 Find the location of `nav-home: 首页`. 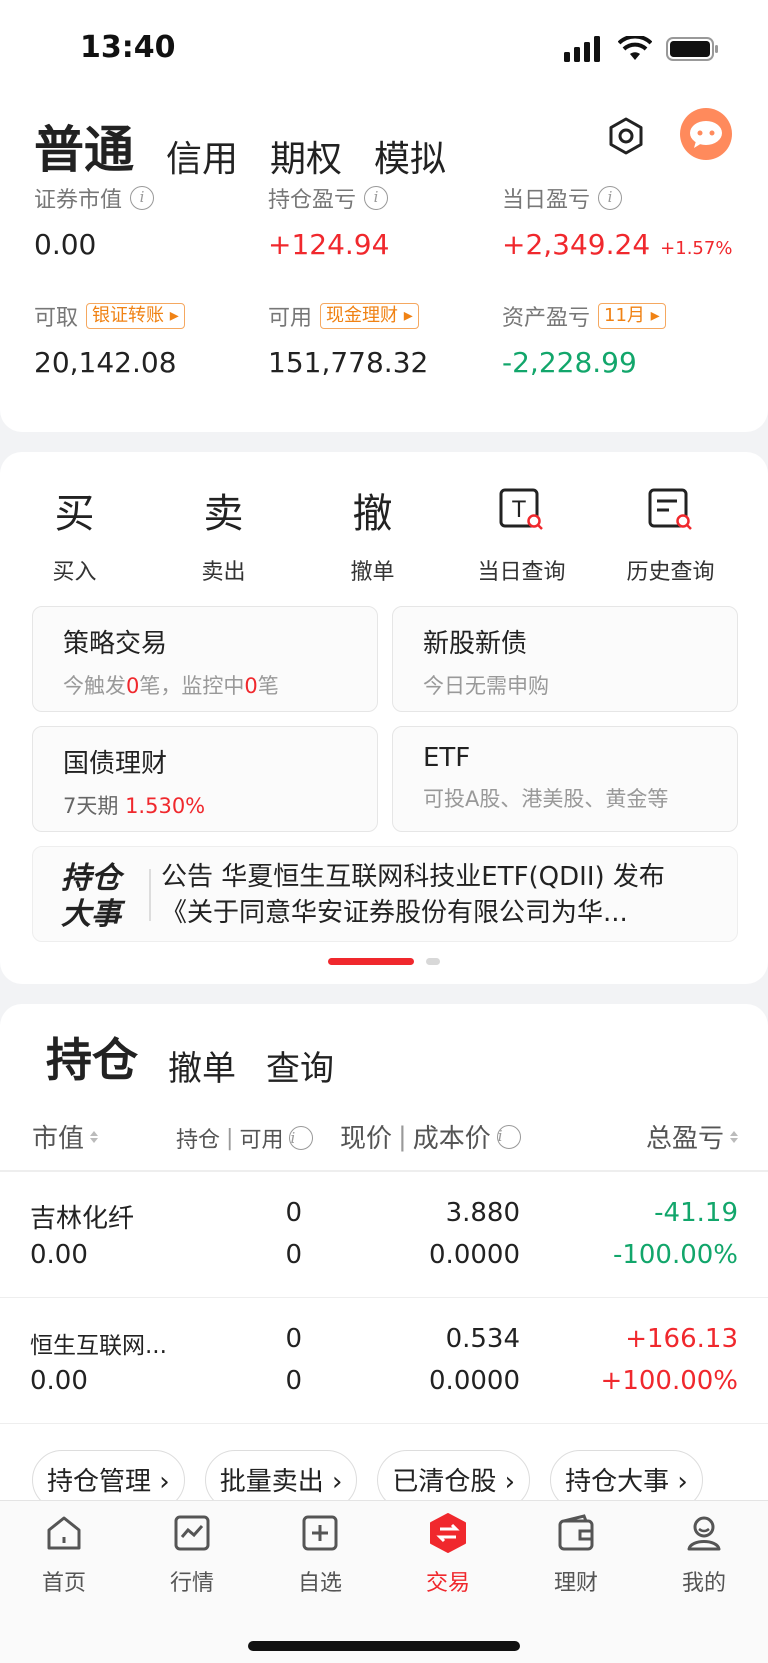

nav-home: 首页 is located at coordinates (64, 1554).